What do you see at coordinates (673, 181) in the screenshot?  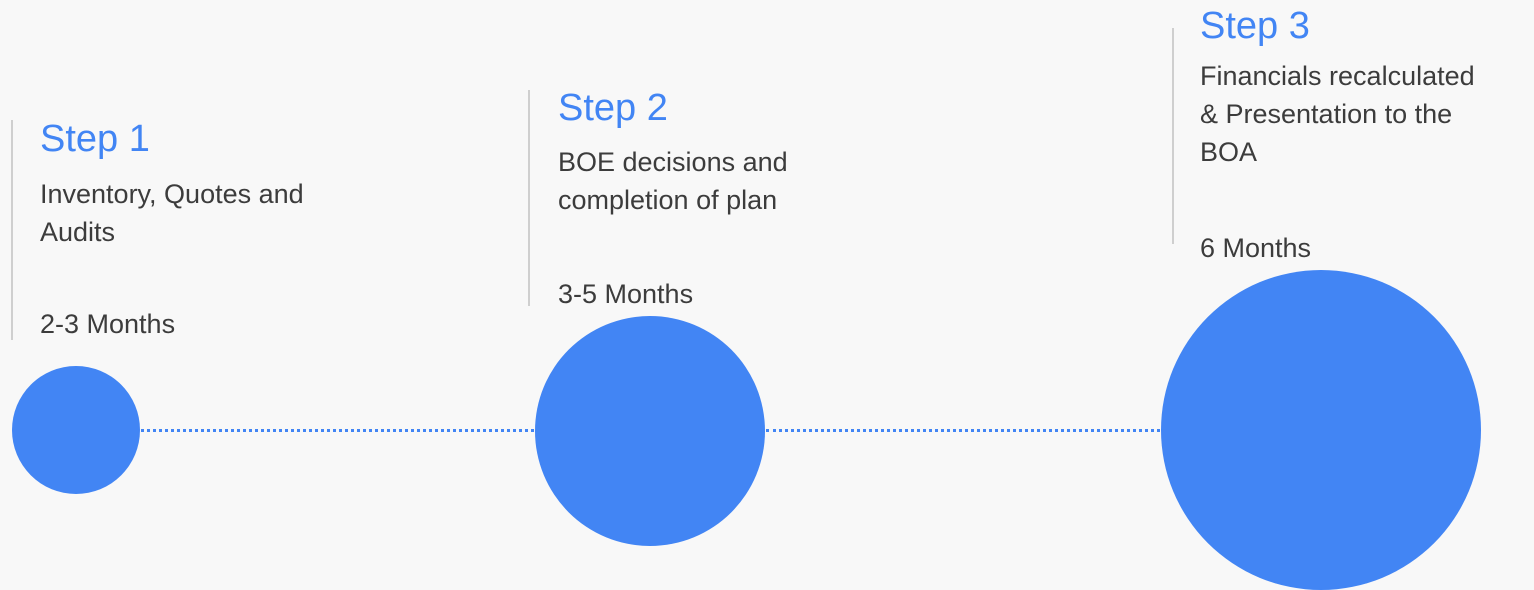 I see `step-2-description: BOE decisions and completion of plan` at bounding box center [673, 181].